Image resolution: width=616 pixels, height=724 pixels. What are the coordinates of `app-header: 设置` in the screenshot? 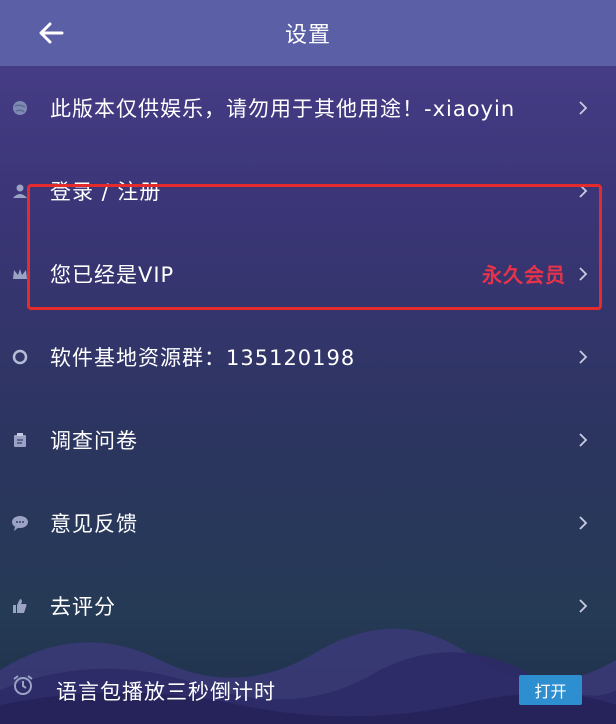 It's located at (308, 33).